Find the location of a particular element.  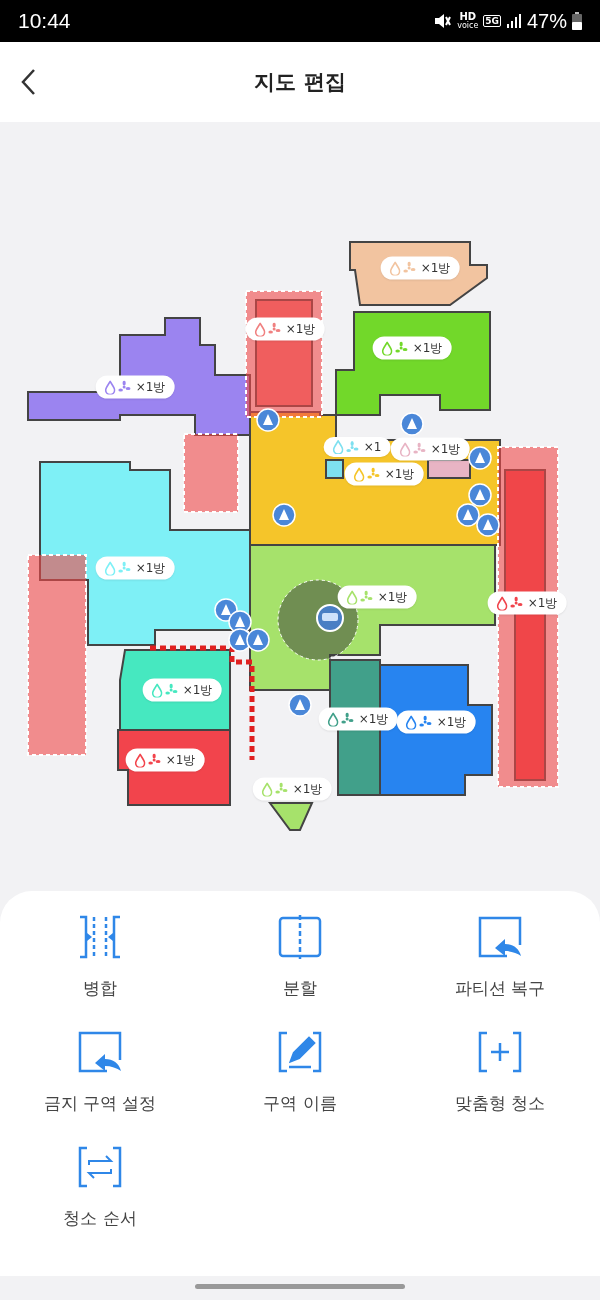

mute-icon is located at coordinates (443, 21).